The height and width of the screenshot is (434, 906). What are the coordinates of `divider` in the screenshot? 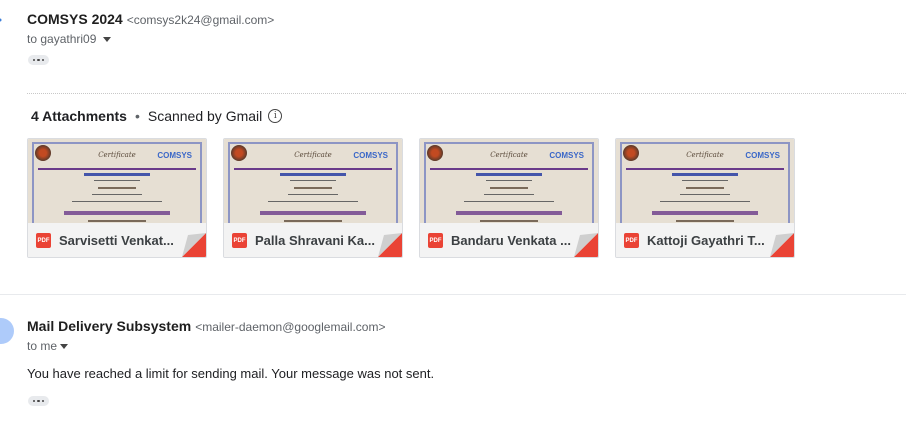 It's located at (466, 93).